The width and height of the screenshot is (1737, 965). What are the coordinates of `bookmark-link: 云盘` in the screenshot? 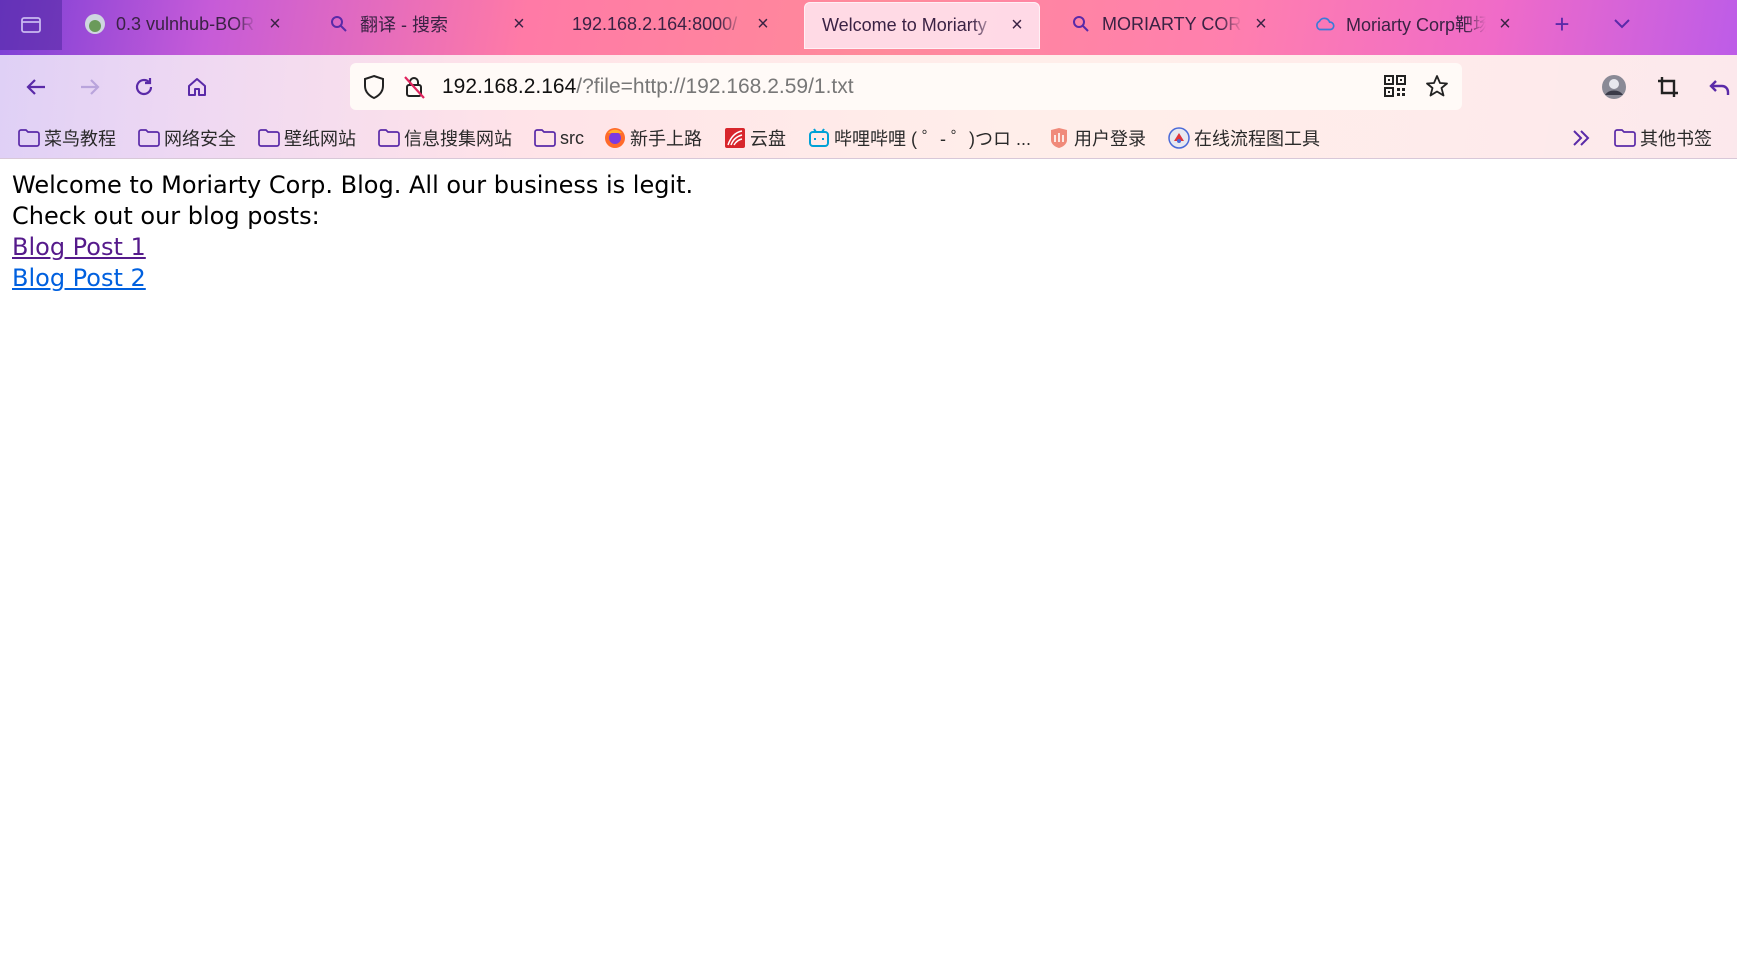 It's located at (755, 138).